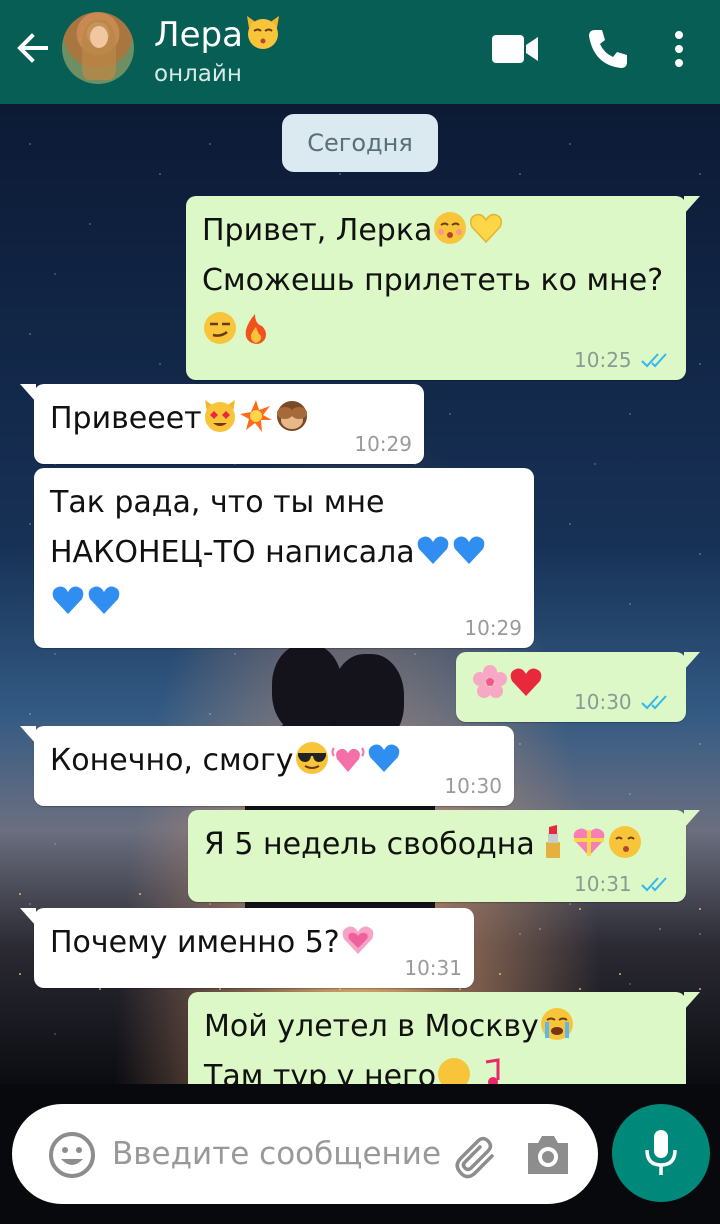  What do you see at coordinates (589, 842) in the screenshot?
I see `heart-with-ribbon-icon` at bounding box center [589, 842].